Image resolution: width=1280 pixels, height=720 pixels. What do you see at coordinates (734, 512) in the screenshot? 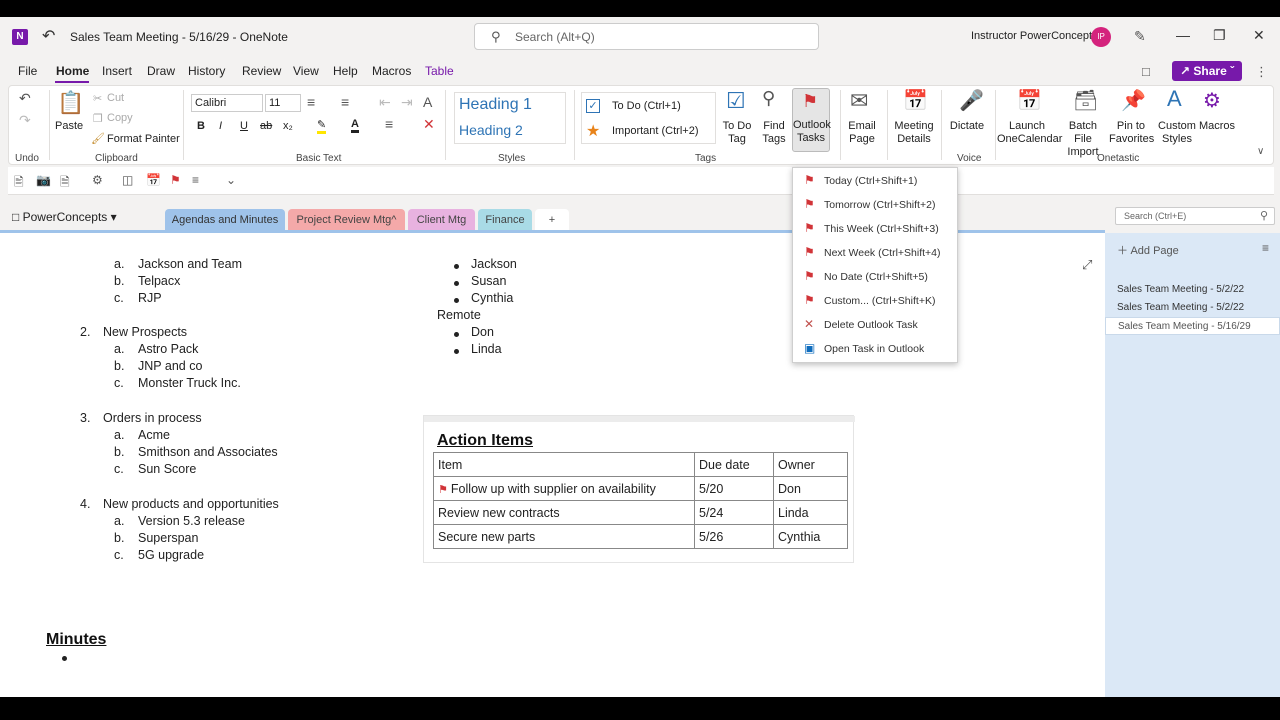
I see `table-cell: 5/24` at bounding box center [734, 512].